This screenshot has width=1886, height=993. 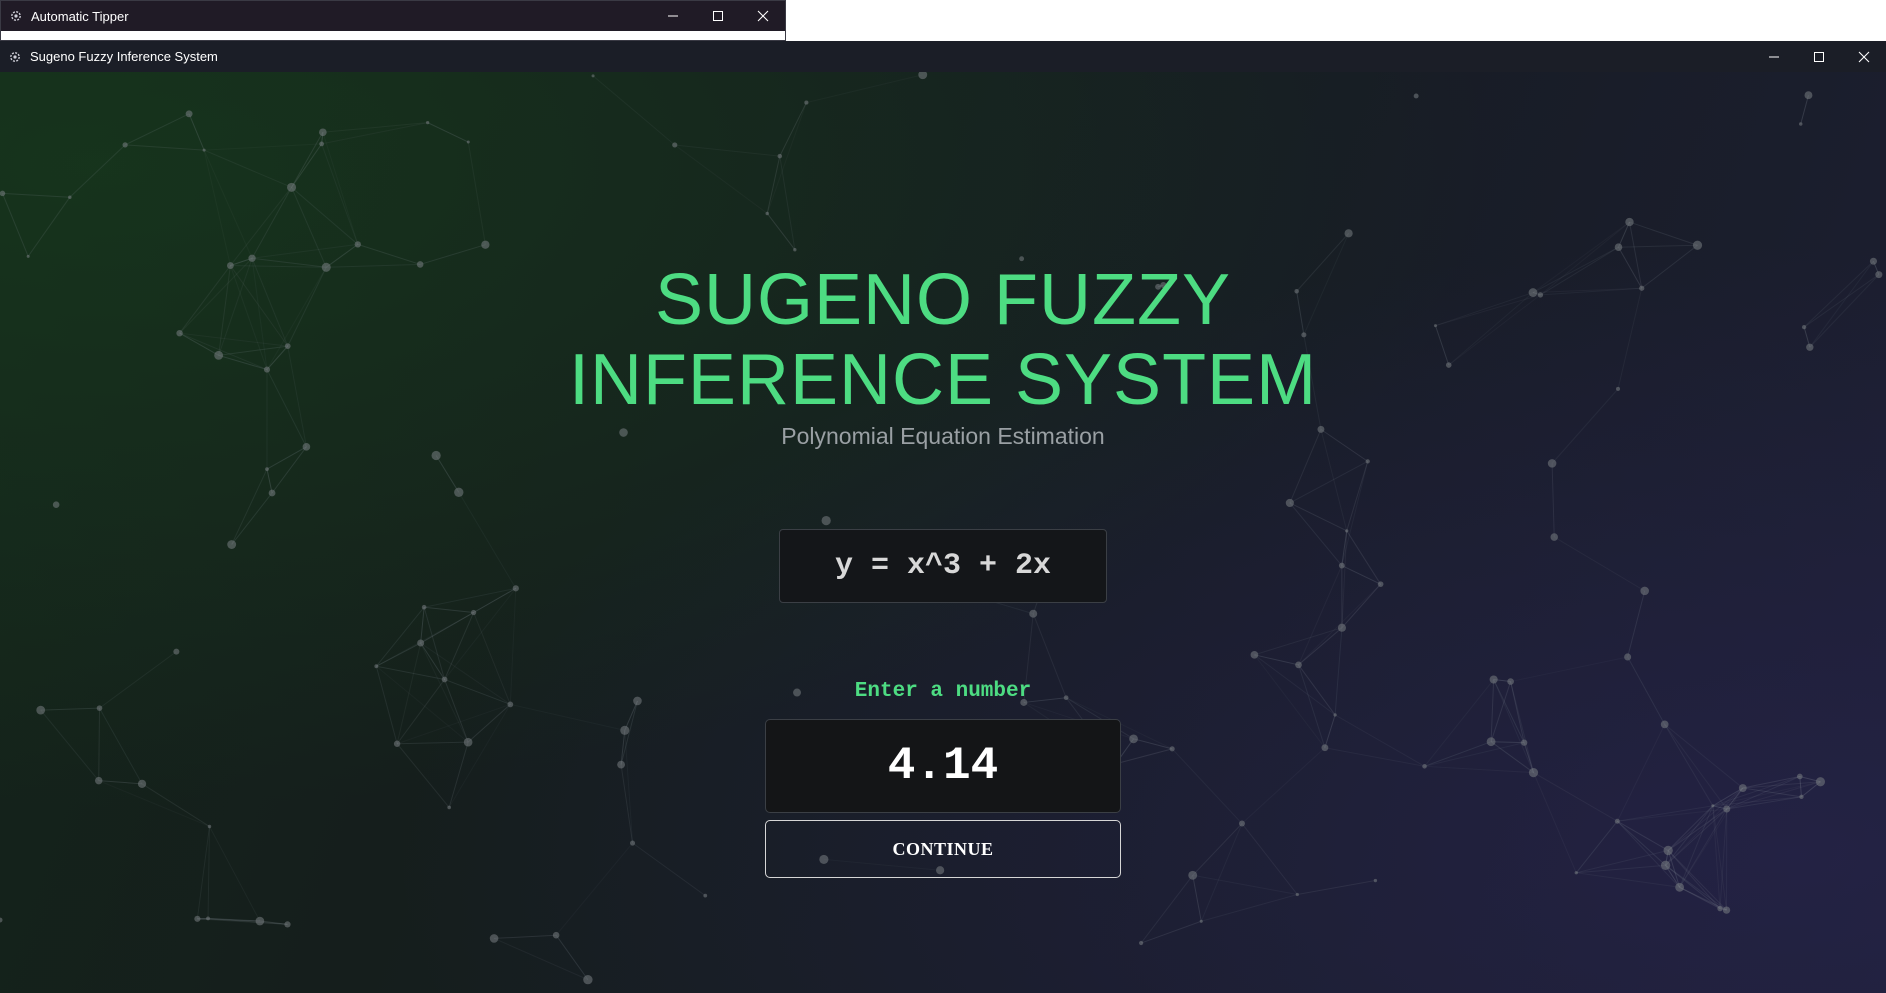 What do you see at coordinates (943, 691) in the screenshot?
I see `input-prompt: Enter a number` at bounding box center [943, 691].